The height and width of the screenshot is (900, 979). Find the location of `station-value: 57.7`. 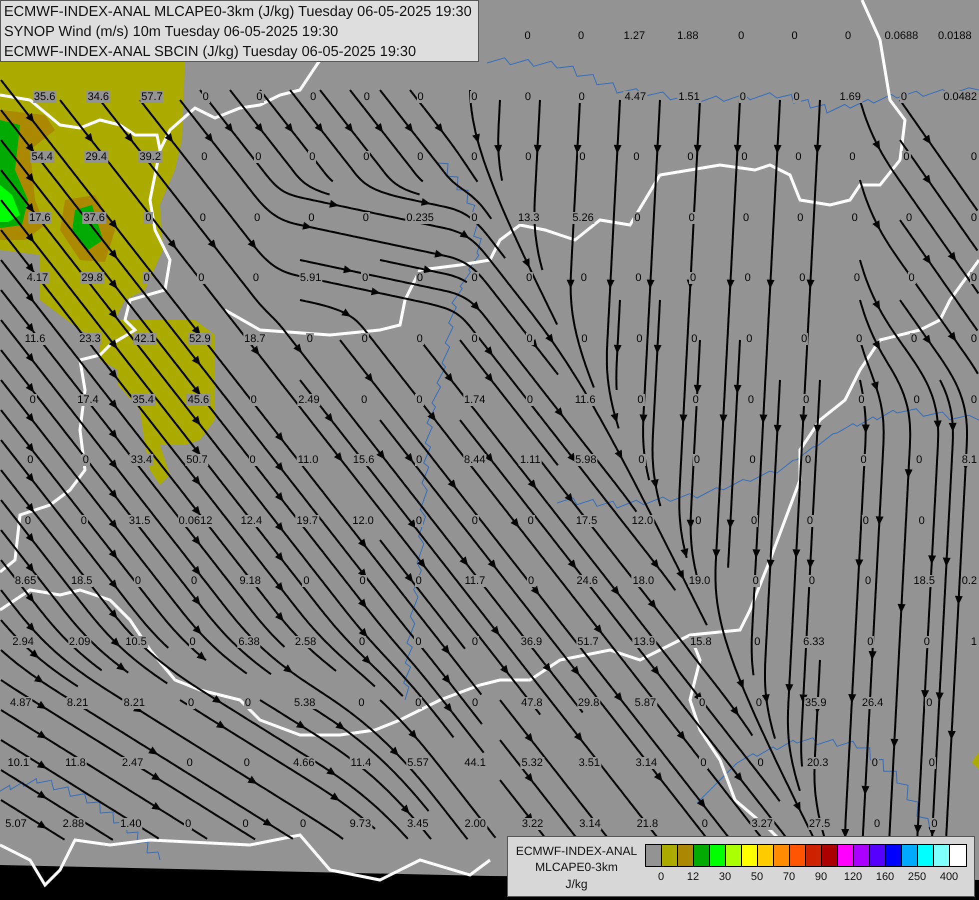

station-value: 57.7 is located at coordinates (152, 96).